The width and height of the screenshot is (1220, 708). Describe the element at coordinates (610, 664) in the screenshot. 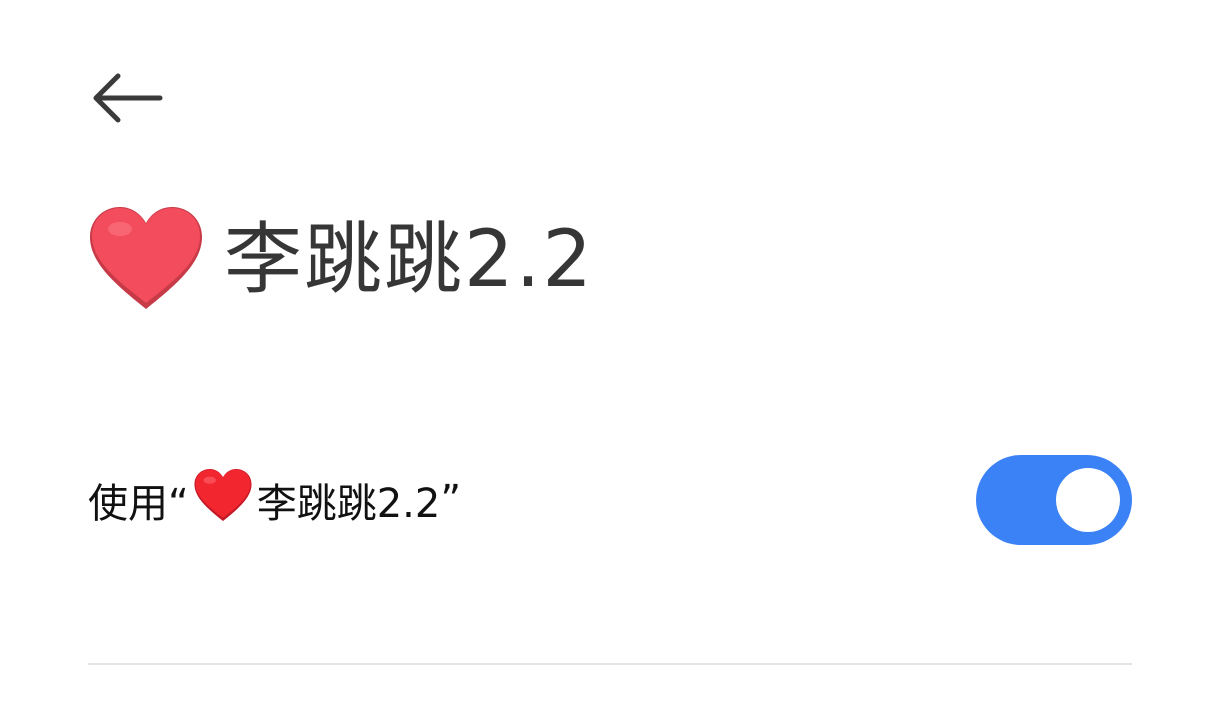

I see `divider` at that location.